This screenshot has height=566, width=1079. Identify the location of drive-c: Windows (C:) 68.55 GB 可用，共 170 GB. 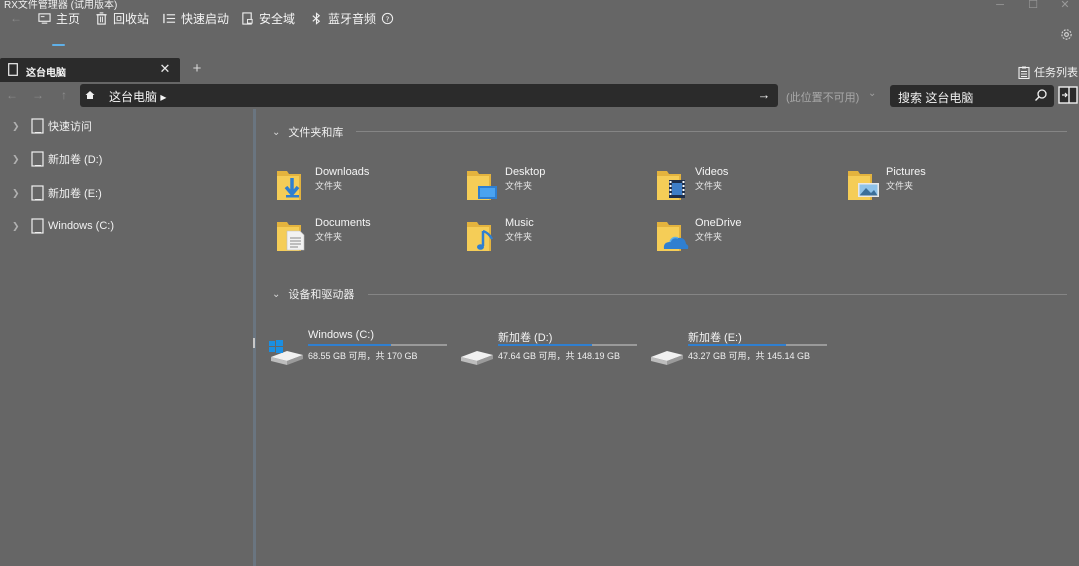
(364, 349).